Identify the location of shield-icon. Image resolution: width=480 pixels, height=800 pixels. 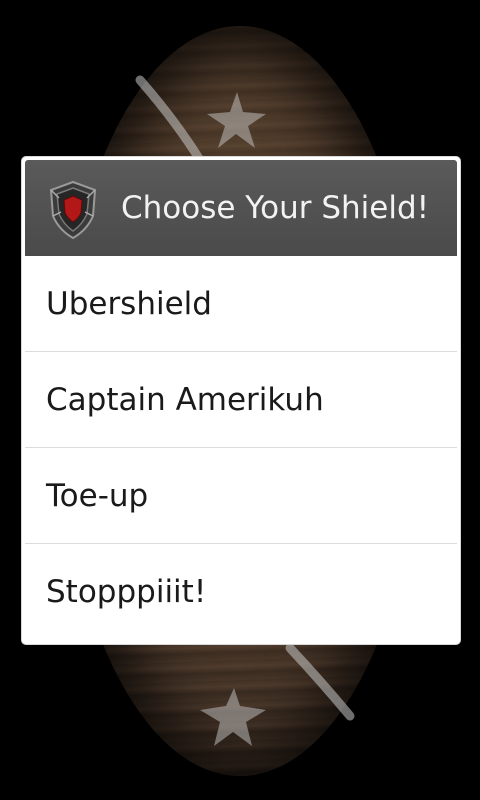
(73, 210).